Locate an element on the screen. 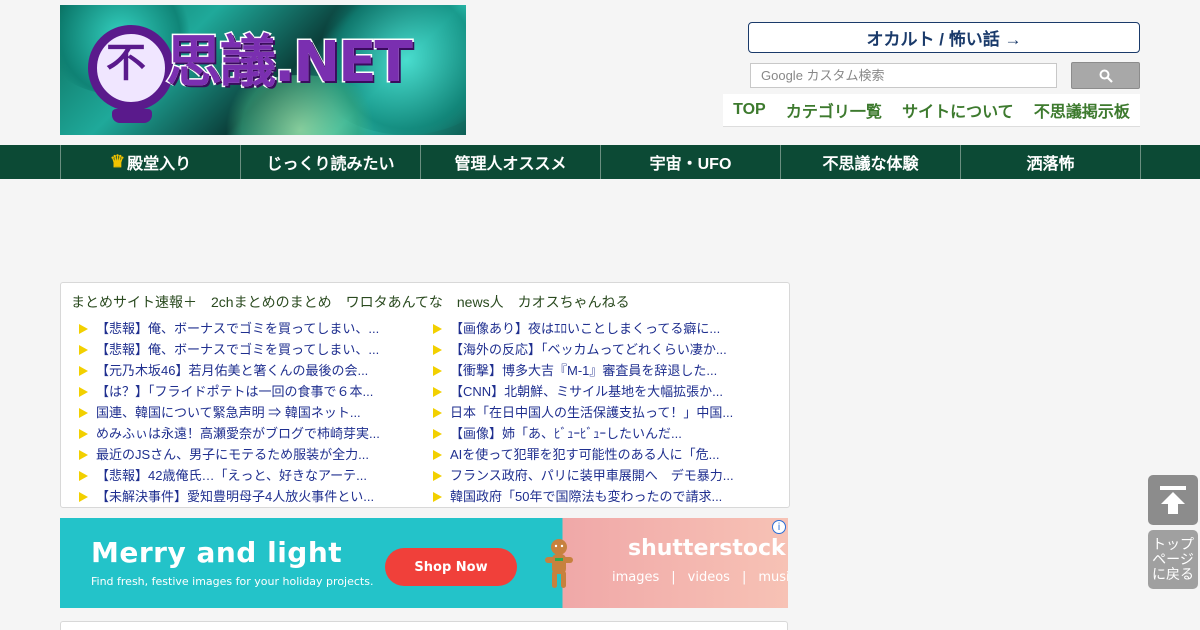 This screenshot has height=630, width=1200. ad-media-label: videos is located at coordinates (708, 577).